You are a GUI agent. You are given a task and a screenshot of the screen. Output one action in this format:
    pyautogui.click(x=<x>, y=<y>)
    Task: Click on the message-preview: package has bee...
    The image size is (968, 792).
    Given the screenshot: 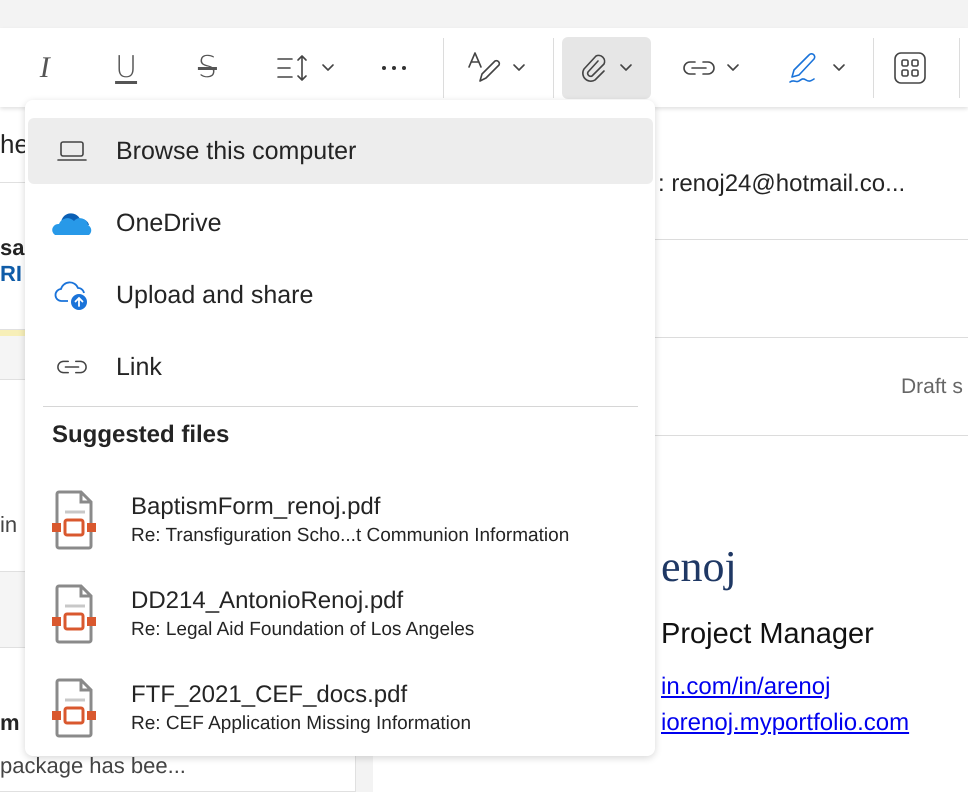 What is the action you would take?
    pyautogui.click(x=93, y=765)
    